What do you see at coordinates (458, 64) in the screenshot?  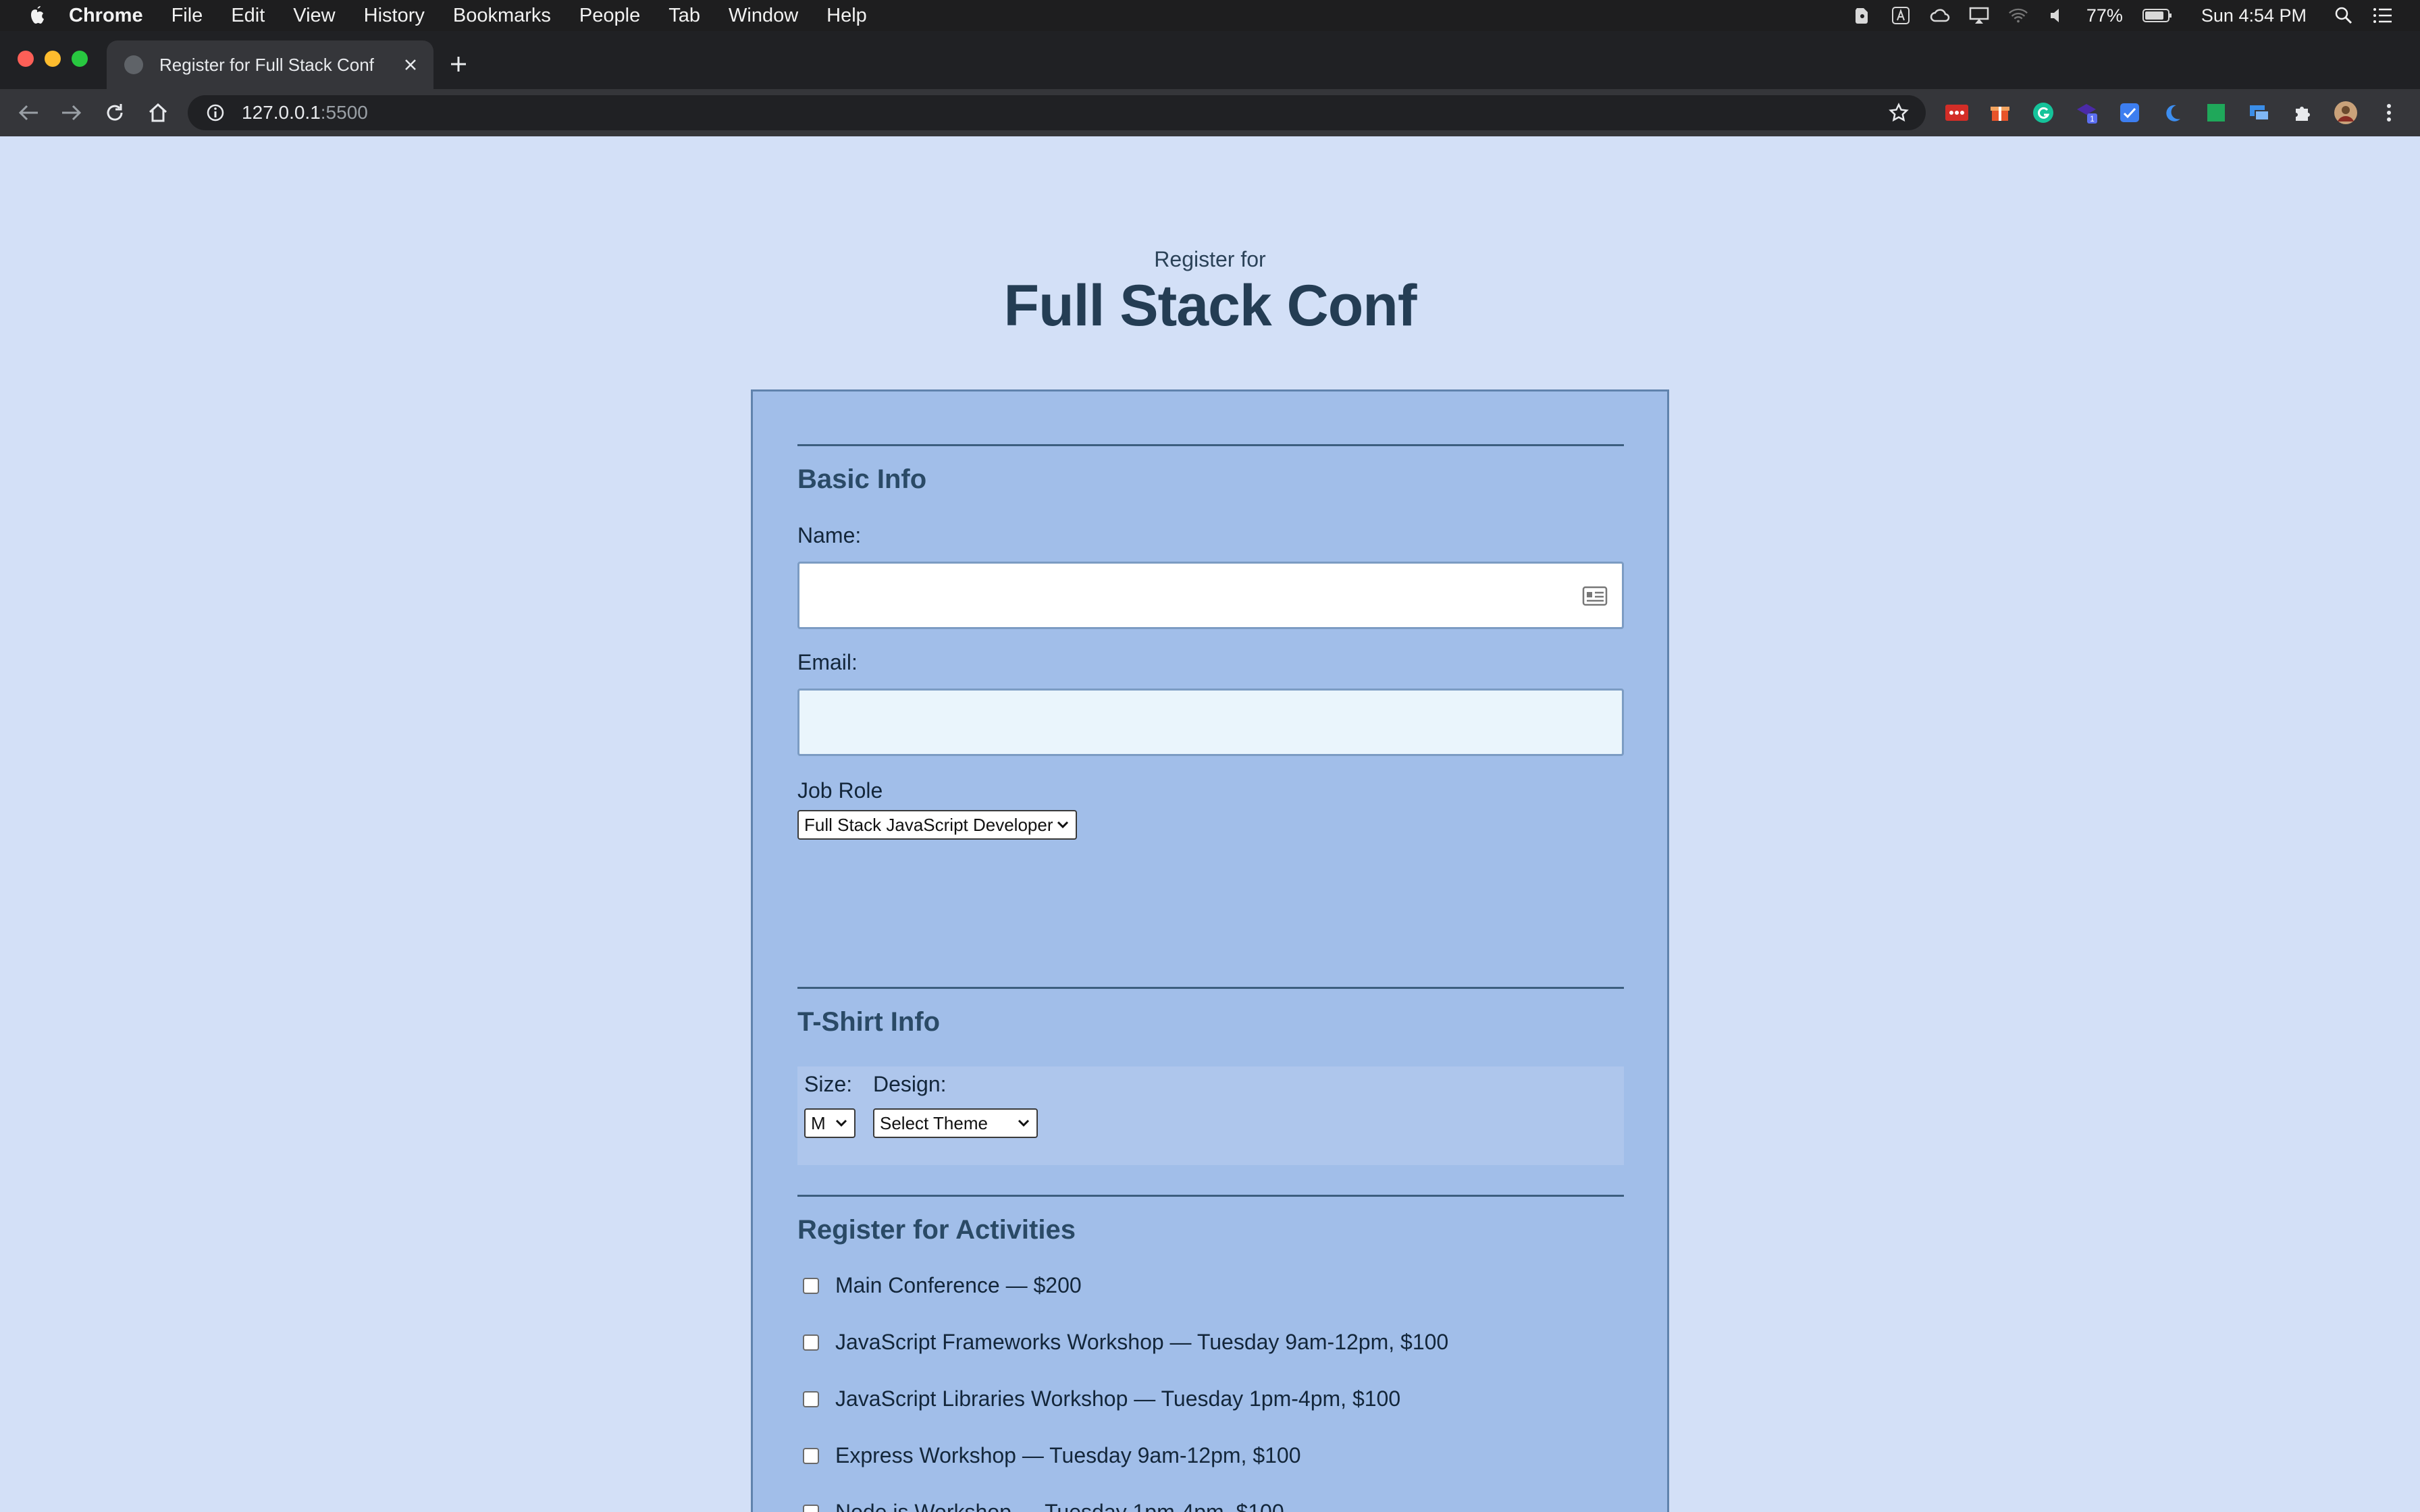 I see `new-tab-plus-icon` at bounding box center [458, 64].